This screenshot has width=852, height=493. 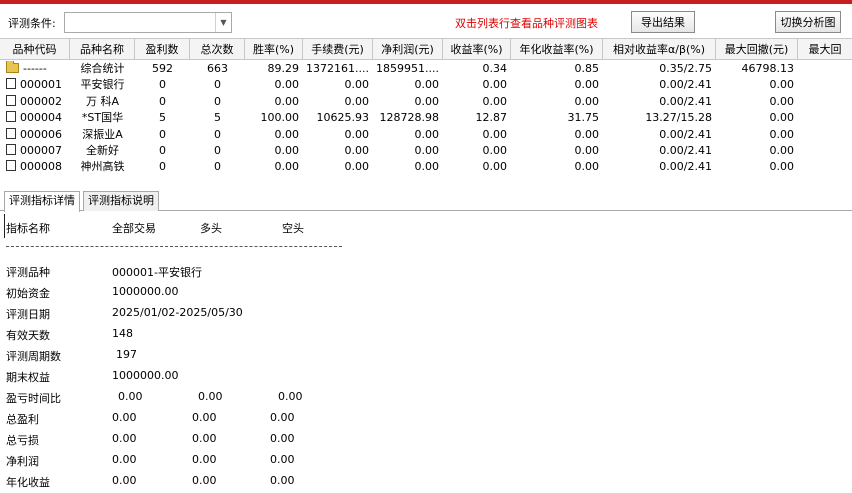 I want to click on table-cell: 0.34, so click(x=495, y=68).